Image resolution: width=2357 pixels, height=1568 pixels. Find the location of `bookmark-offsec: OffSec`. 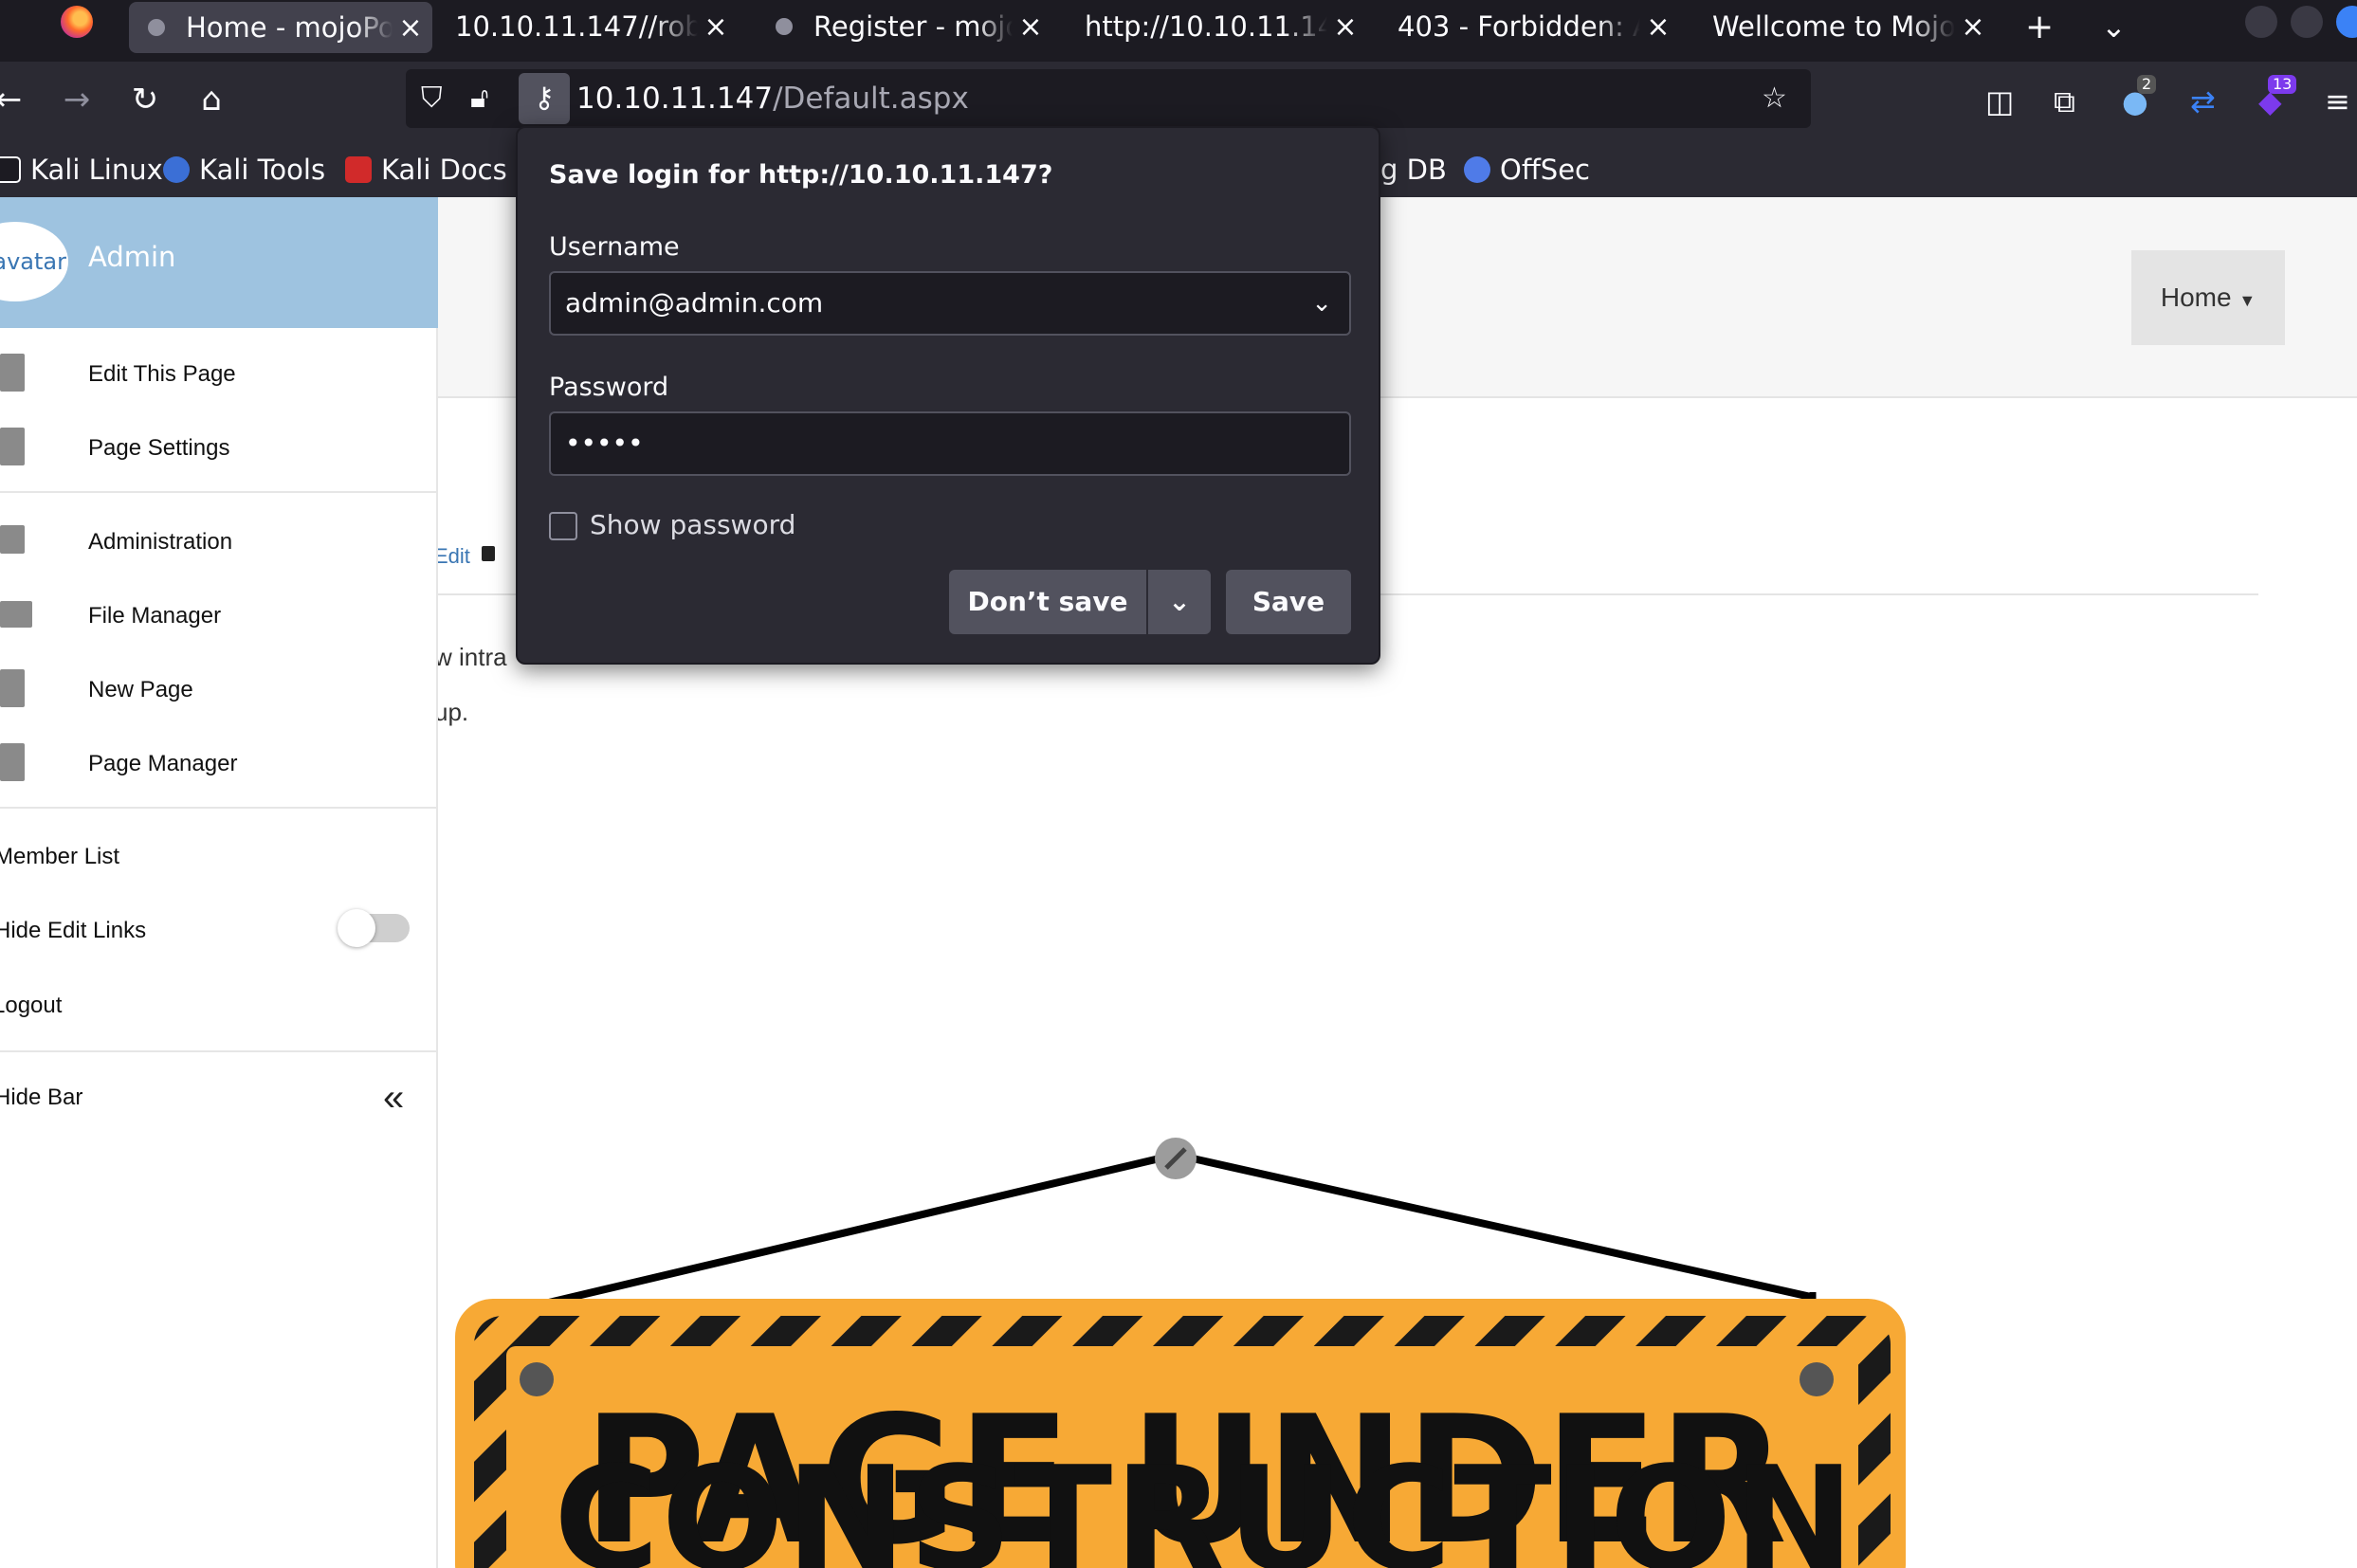

bookmark-offsec: OffSec is located at coordinates (1527, 169).